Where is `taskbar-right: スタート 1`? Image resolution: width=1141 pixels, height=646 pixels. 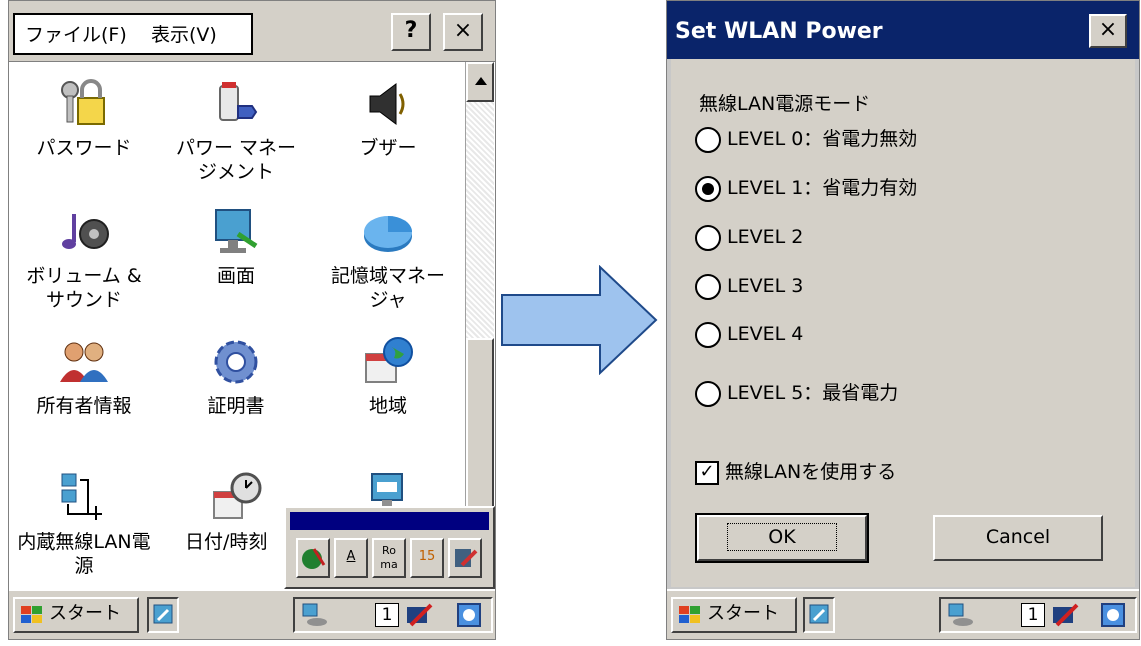 taskbar-right: スタート 1 is located at coordinates (903, 614).